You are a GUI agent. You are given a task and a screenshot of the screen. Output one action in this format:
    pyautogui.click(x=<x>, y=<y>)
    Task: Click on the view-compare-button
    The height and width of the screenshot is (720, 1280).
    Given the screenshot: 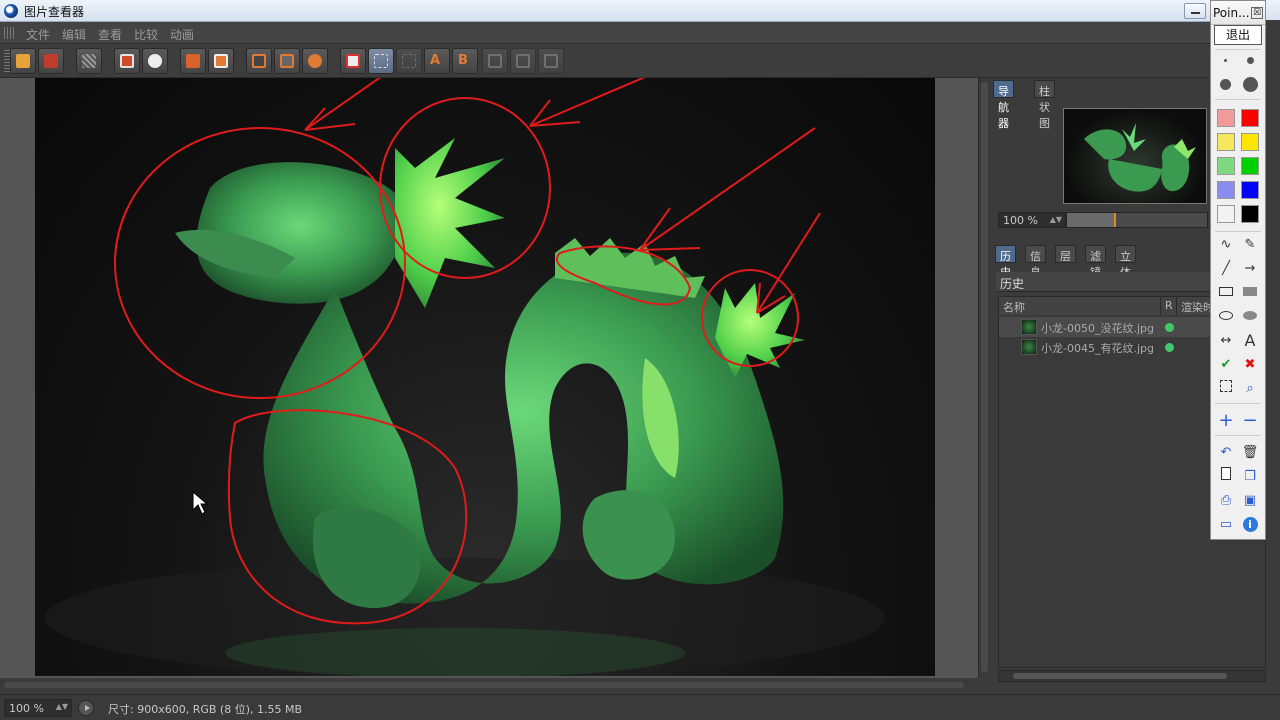 What is the action you would take?
    pyautogui.click(x=315, y=61)
    